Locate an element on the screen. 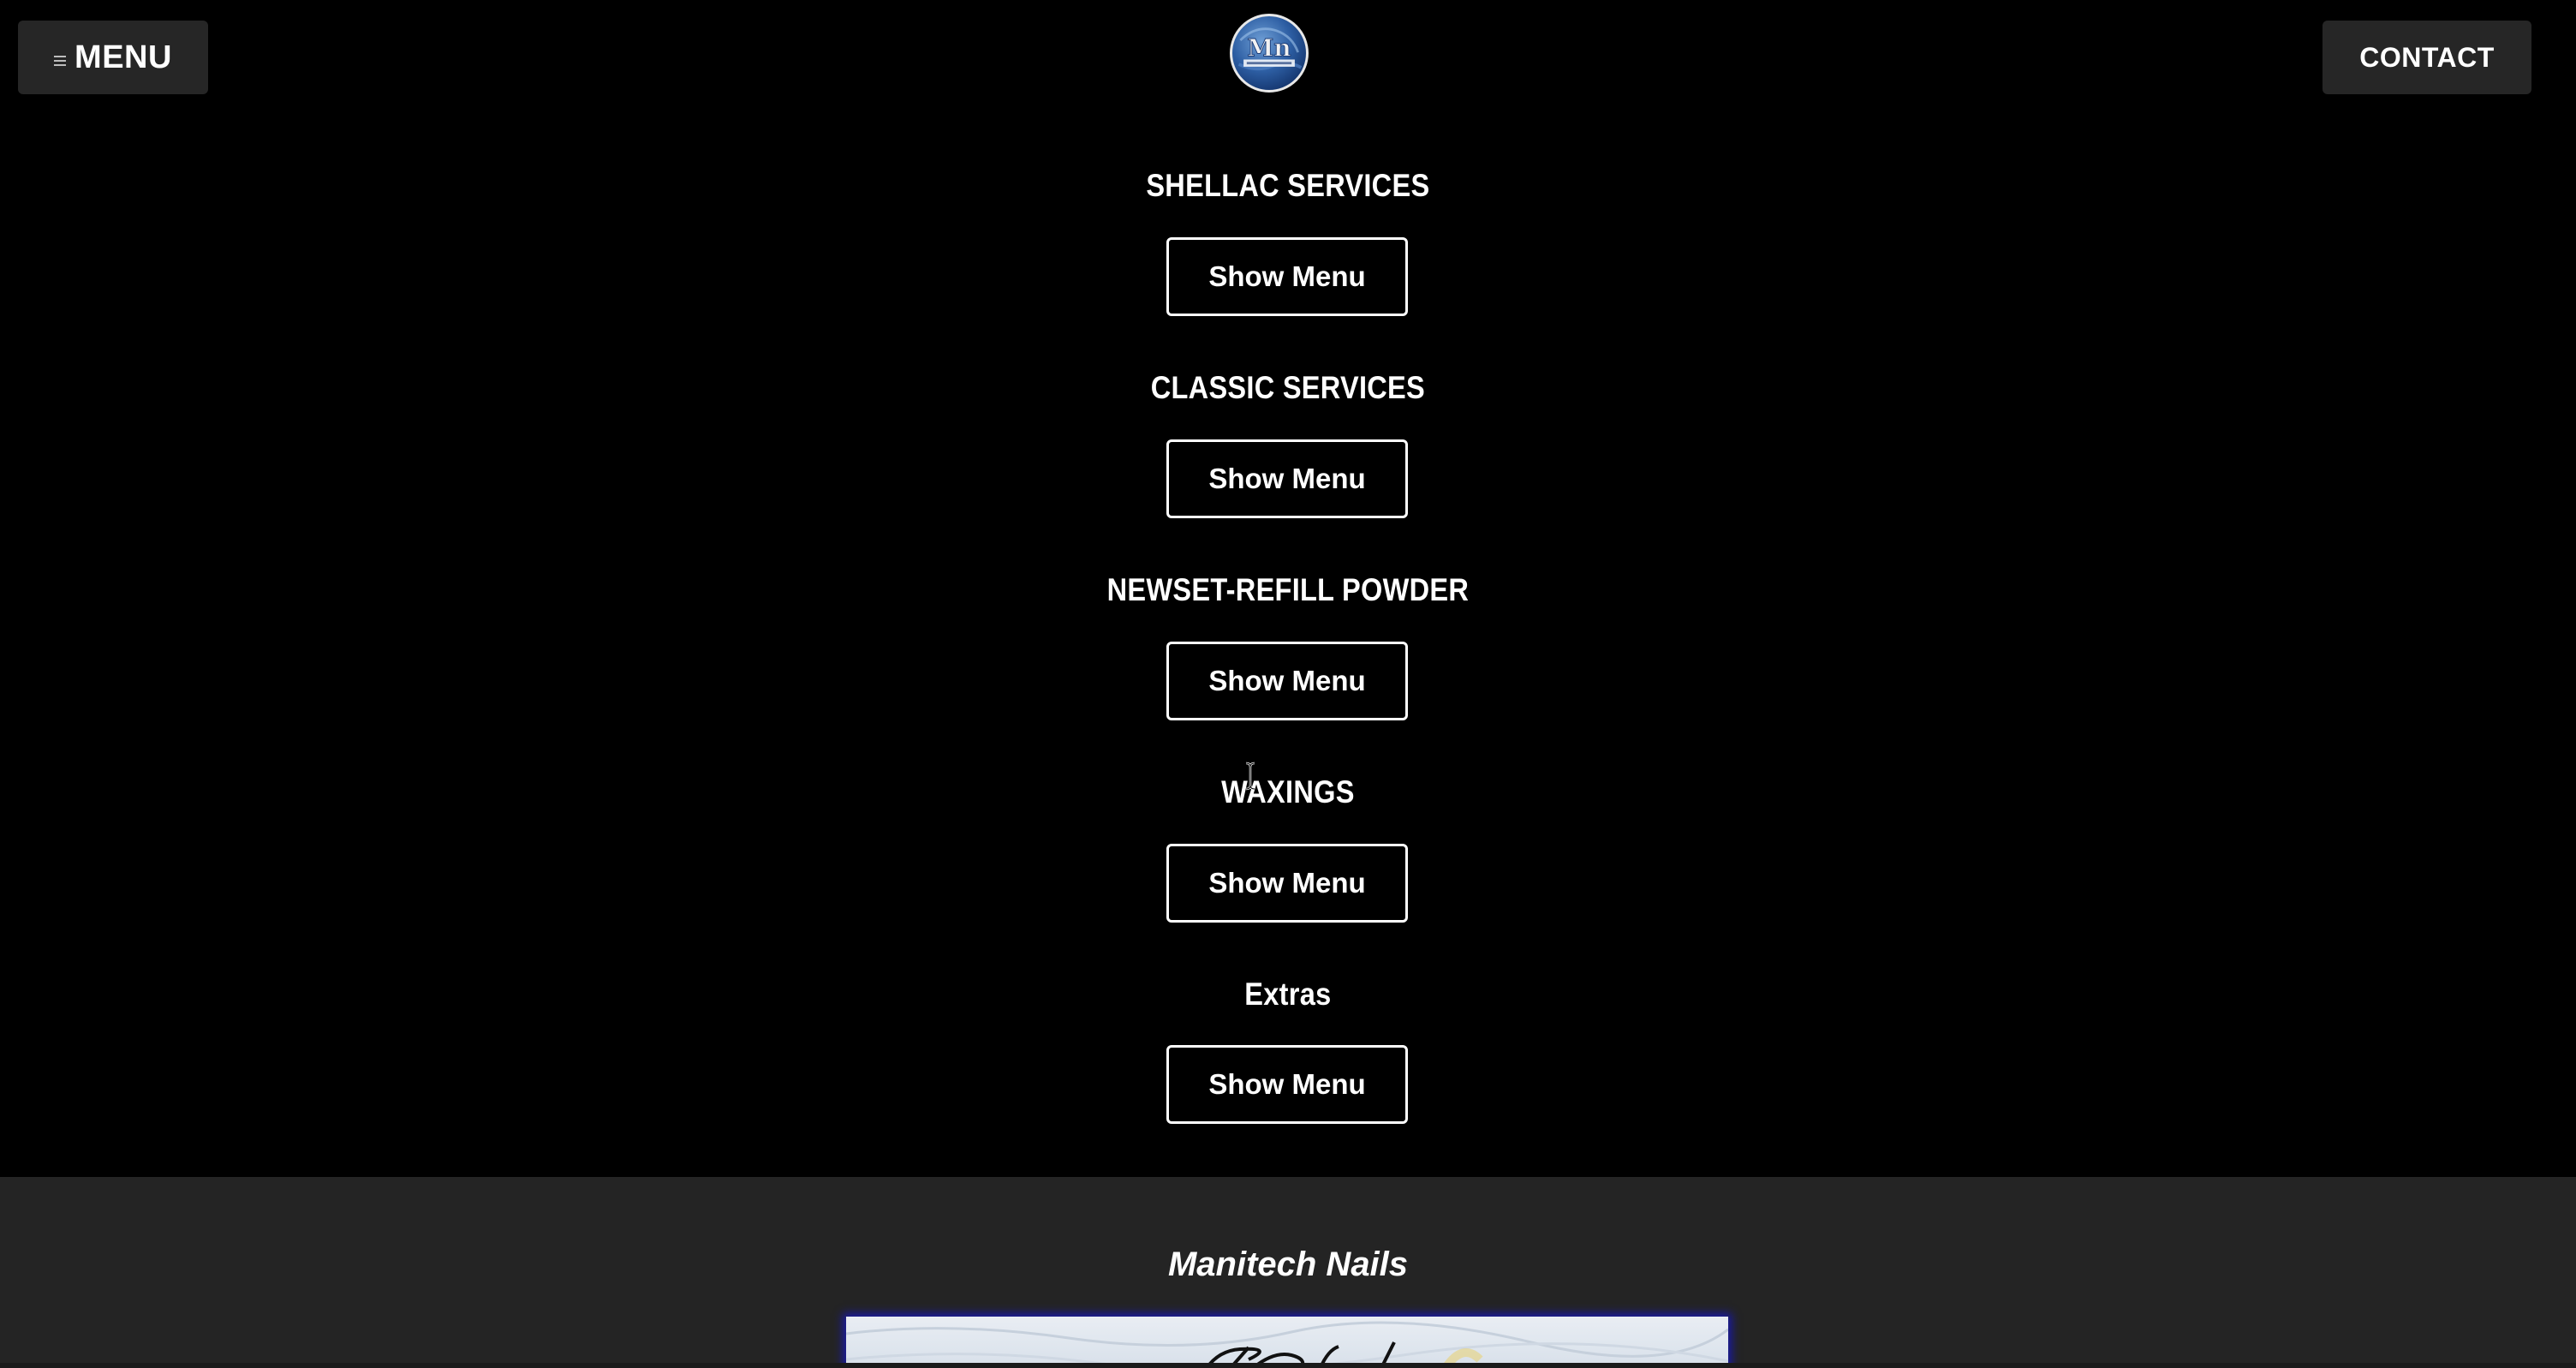  site-logo: Mn is located at coordinates (1269, 53).